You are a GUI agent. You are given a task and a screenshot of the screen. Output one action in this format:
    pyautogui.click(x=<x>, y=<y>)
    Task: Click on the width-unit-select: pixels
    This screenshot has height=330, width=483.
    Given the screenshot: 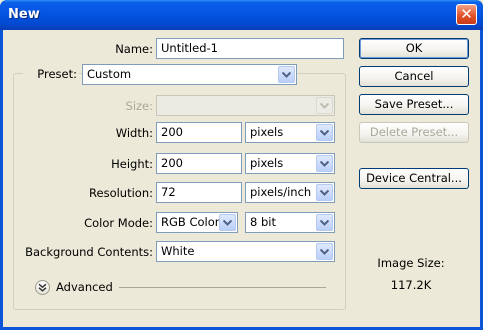 What is the action you would take?
    pyautogui.click(x=290, y=132)
    